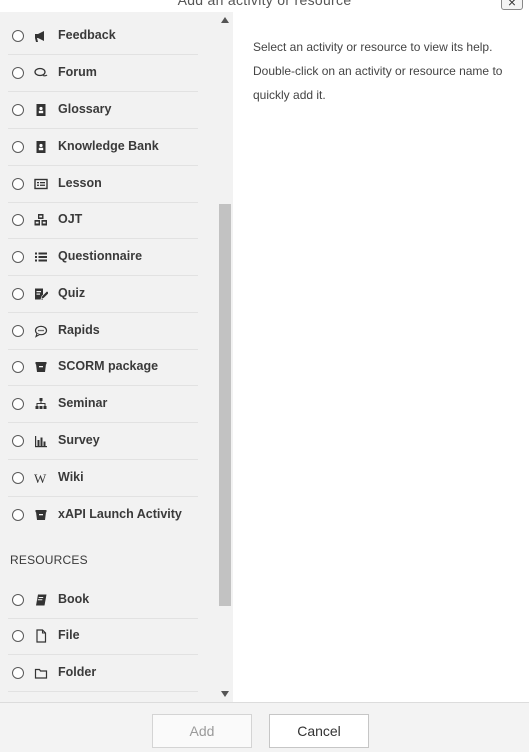  I want to click on option-seminar: Seminar, so click(109, 404).